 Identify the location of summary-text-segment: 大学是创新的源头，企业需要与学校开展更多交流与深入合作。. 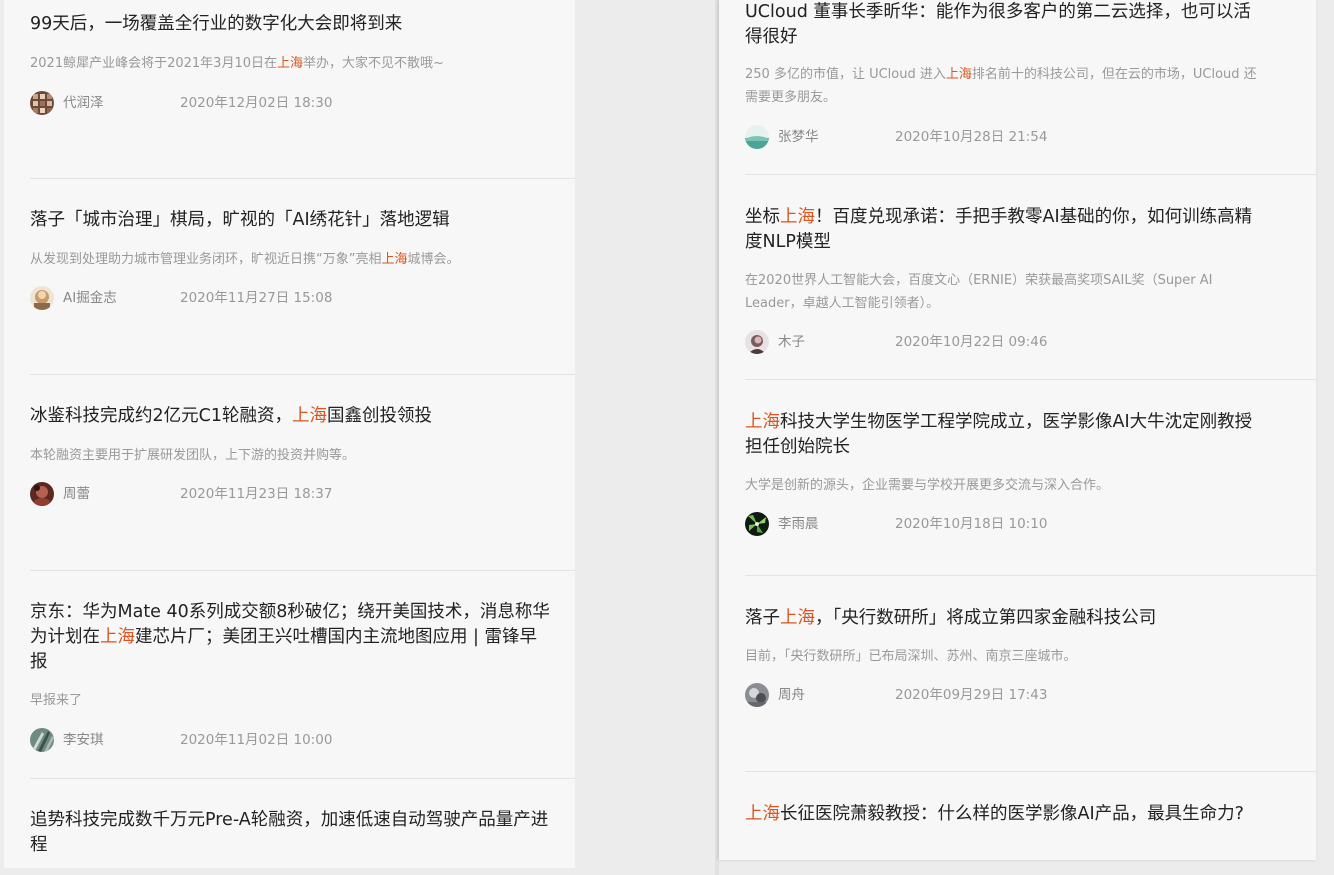
(927, 485).